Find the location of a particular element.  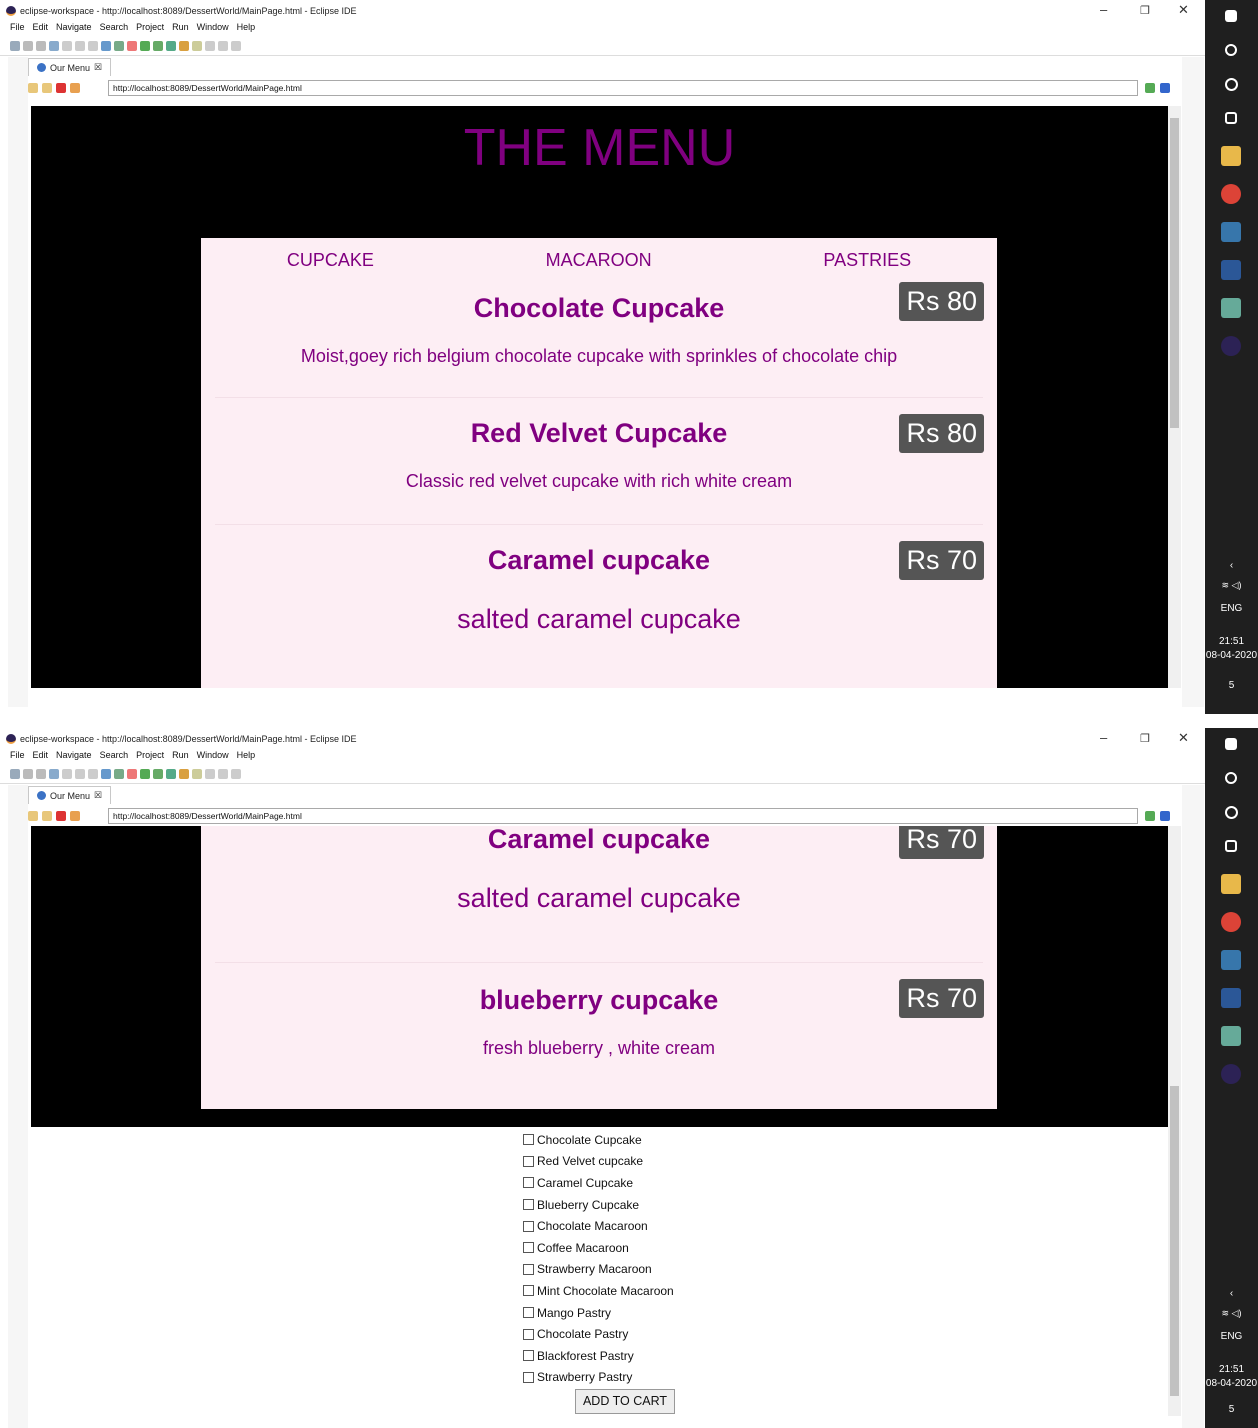

checkbox-label: Mint Chocolate Macaroon is located at coordinates (605, 1291).